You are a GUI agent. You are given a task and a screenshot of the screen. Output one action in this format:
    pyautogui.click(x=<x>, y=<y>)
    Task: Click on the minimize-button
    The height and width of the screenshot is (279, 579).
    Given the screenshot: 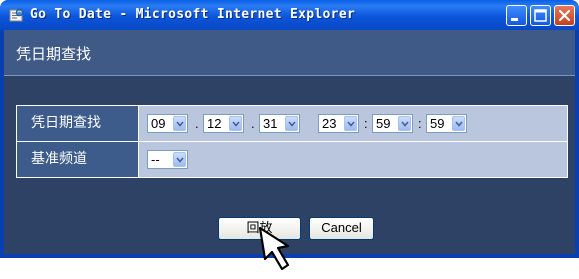 What is the action you would take?
    pyautogui.click(x=516, y=15)
    